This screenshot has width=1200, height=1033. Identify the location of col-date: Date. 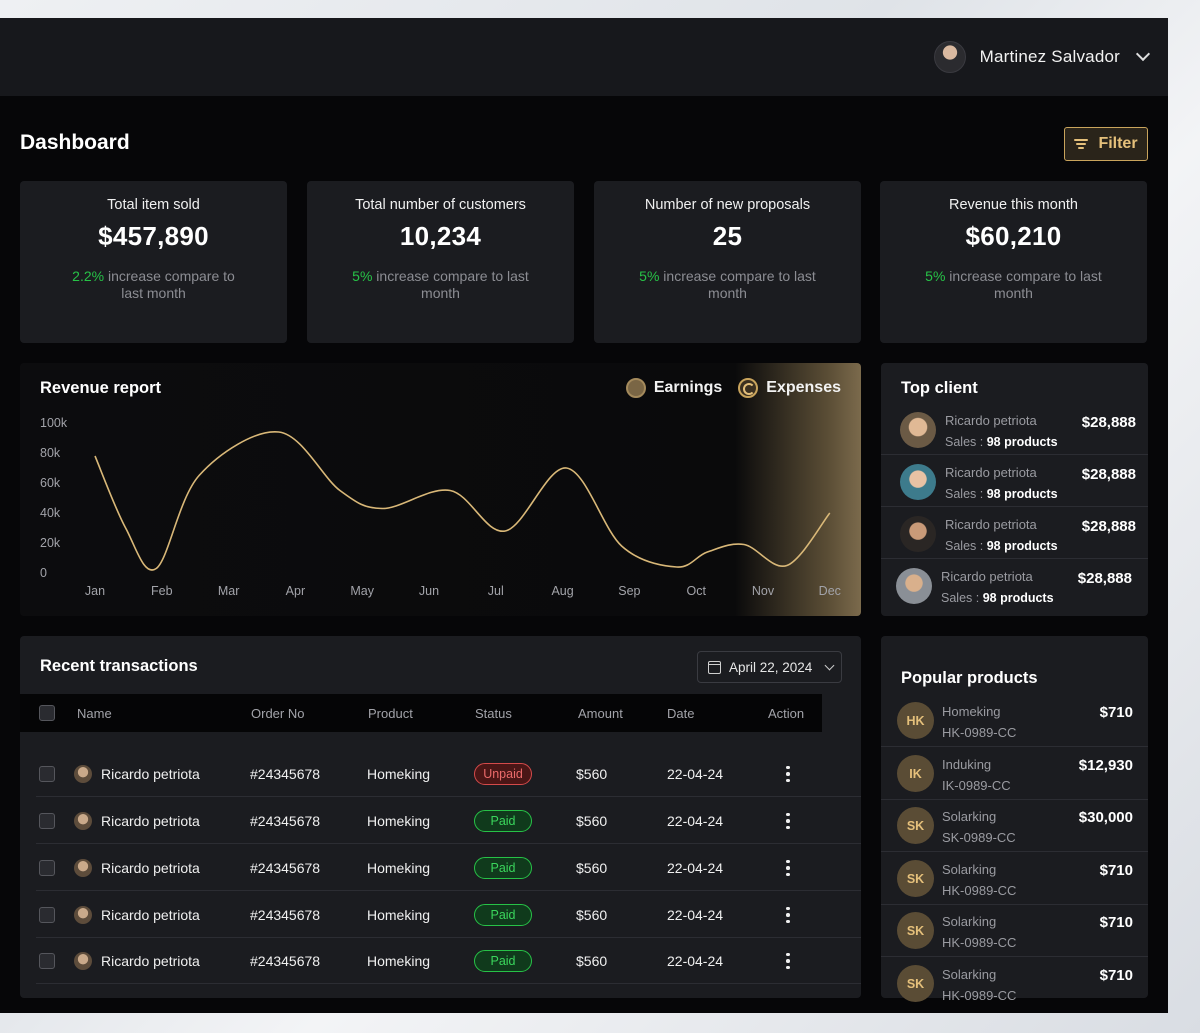
(680, 713).